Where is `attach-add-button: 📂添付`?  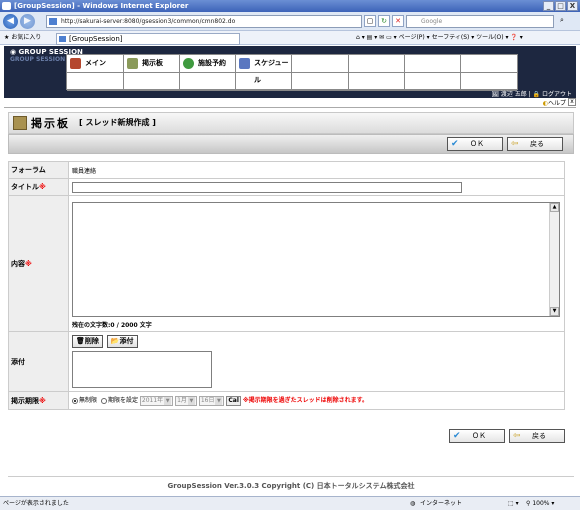 attach-add-button: 📂添付 is located at coordinates (122, 341).